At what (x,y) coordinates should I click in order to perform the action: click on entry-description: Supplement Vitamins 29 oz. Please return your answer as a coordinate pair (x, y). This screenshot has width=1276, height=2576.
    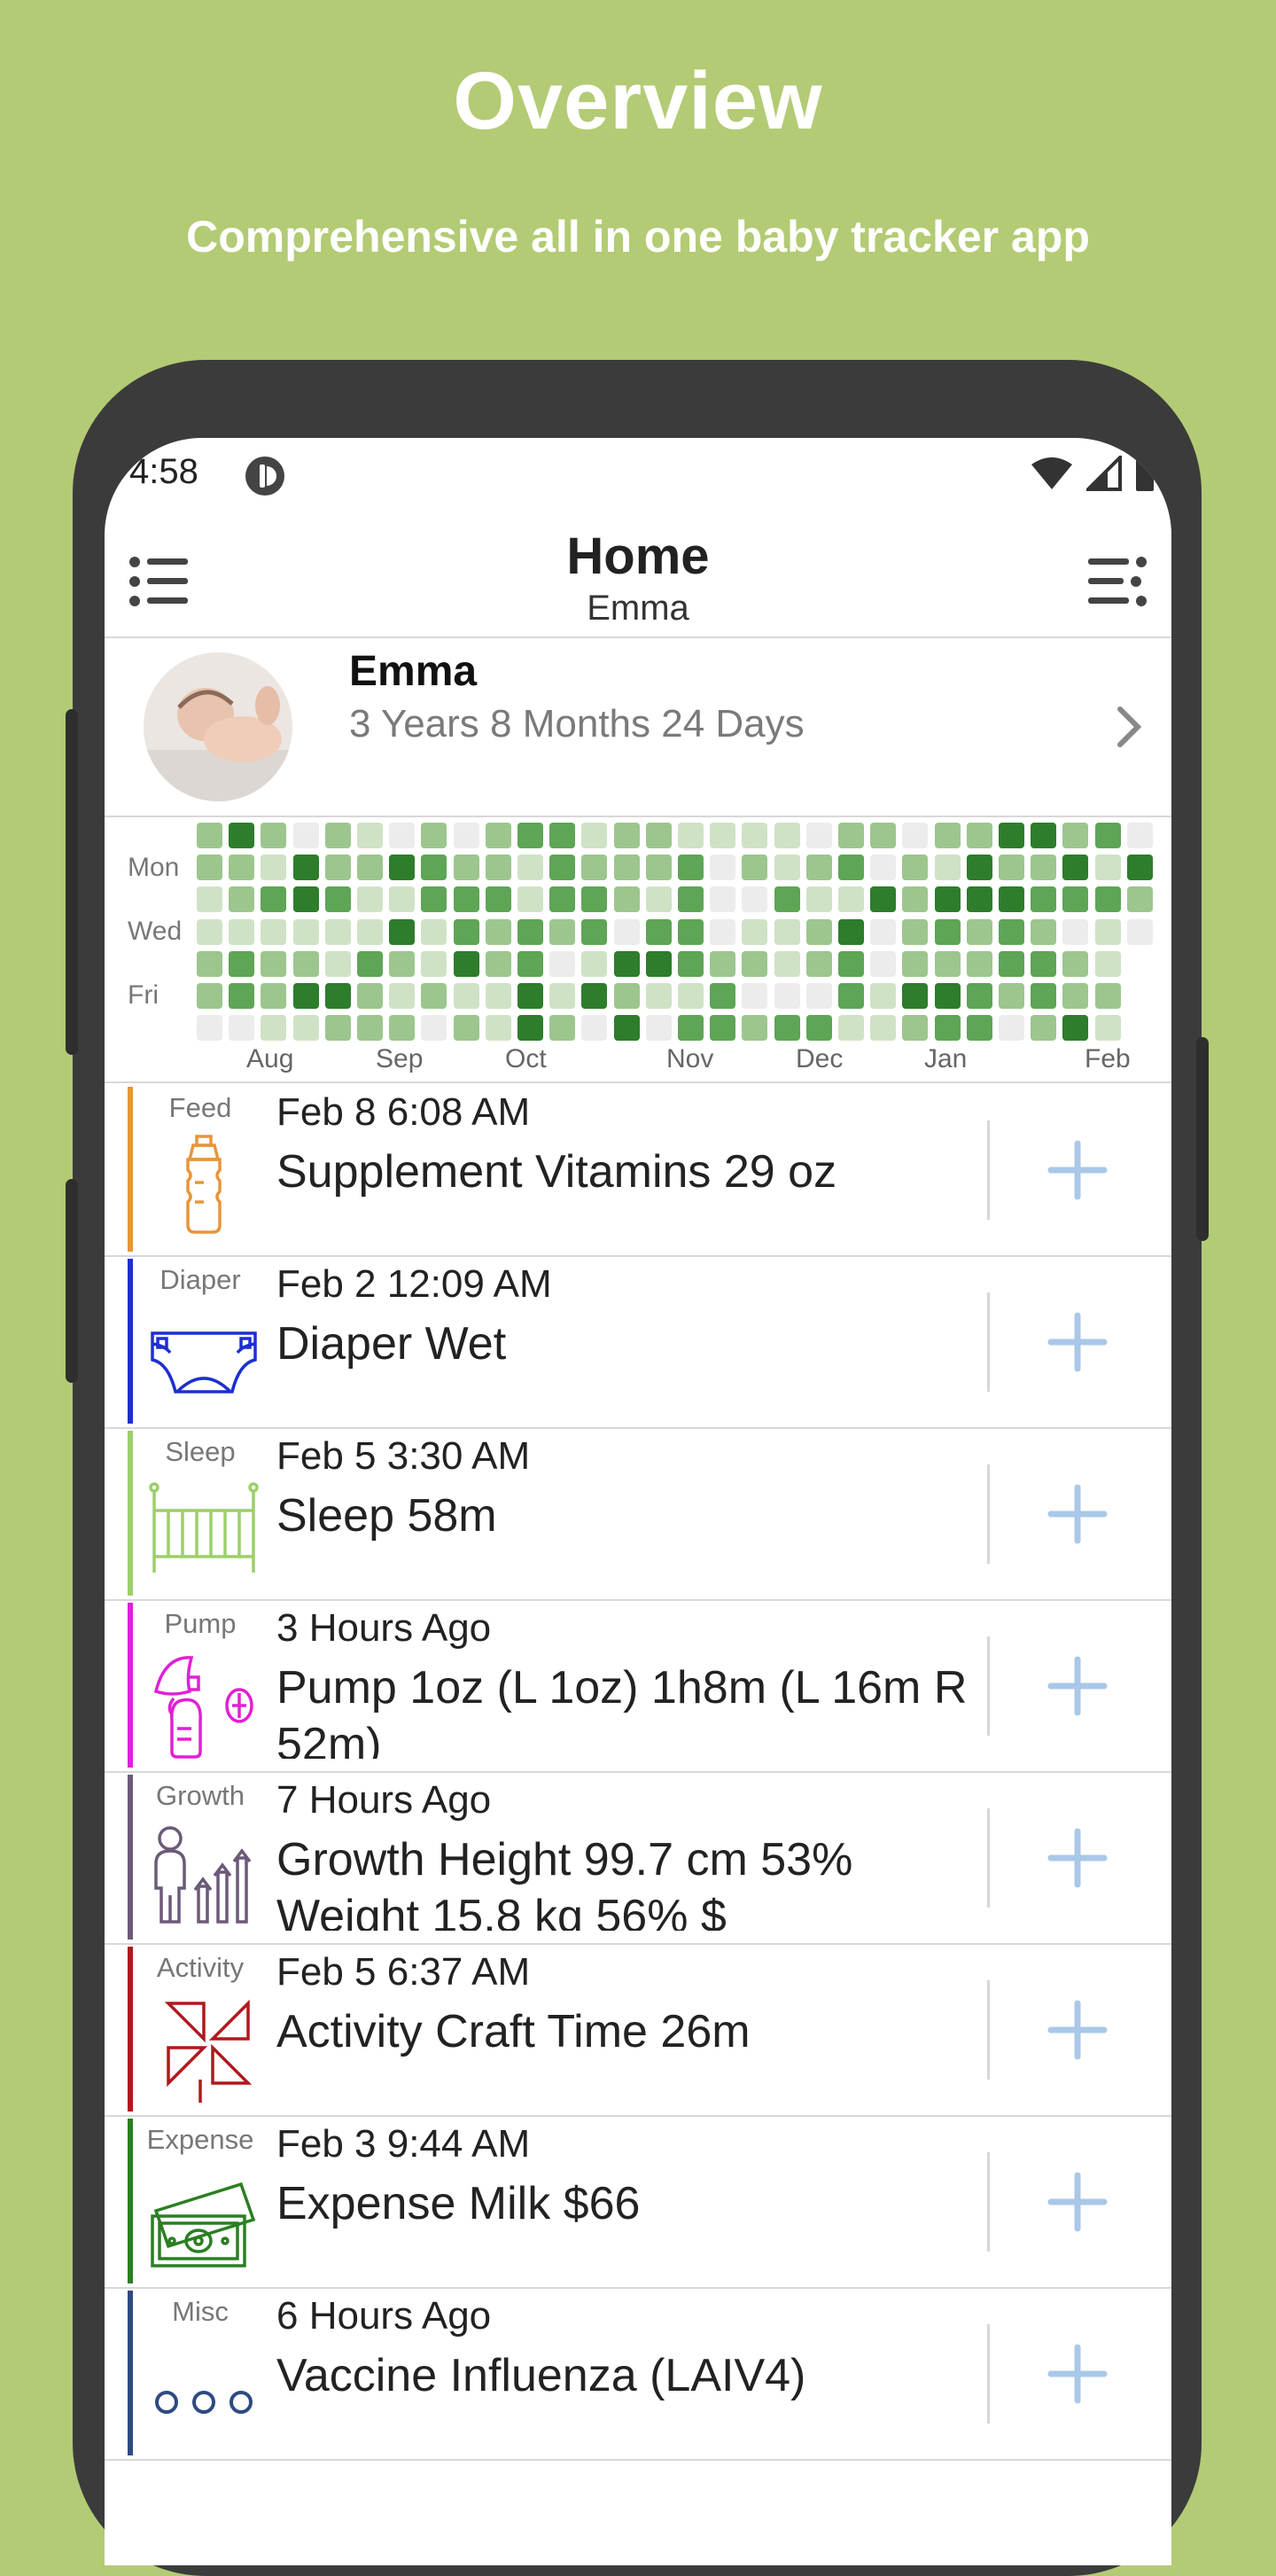
    Looking at the image, I should click on (556, 1172).